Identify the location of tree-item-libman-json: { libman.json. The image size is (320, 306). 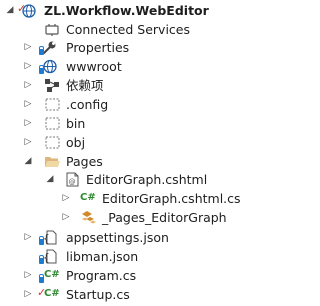
(127, 256).